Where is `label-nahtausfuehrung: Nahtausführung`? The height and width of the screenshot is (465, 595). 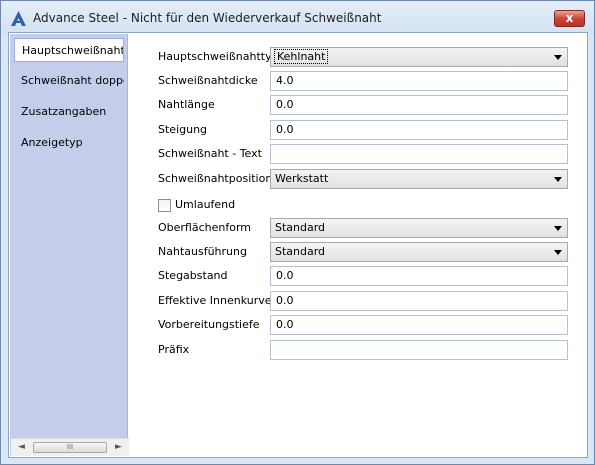 label-nahtausfuehrung: Nahtausführung is located at coordinates (202, 251).